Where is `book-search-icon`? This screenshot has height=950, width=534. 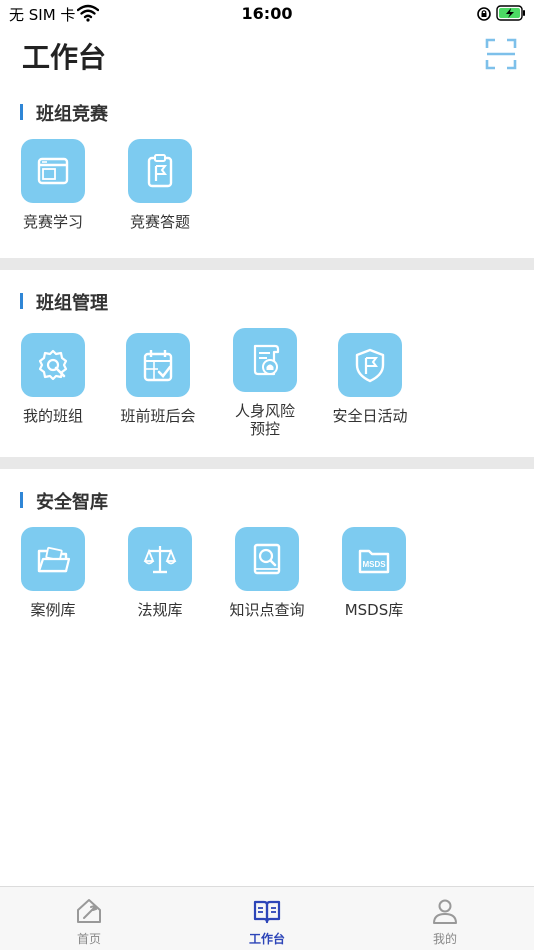
book-search-icon is located at coordinates (267, 559).